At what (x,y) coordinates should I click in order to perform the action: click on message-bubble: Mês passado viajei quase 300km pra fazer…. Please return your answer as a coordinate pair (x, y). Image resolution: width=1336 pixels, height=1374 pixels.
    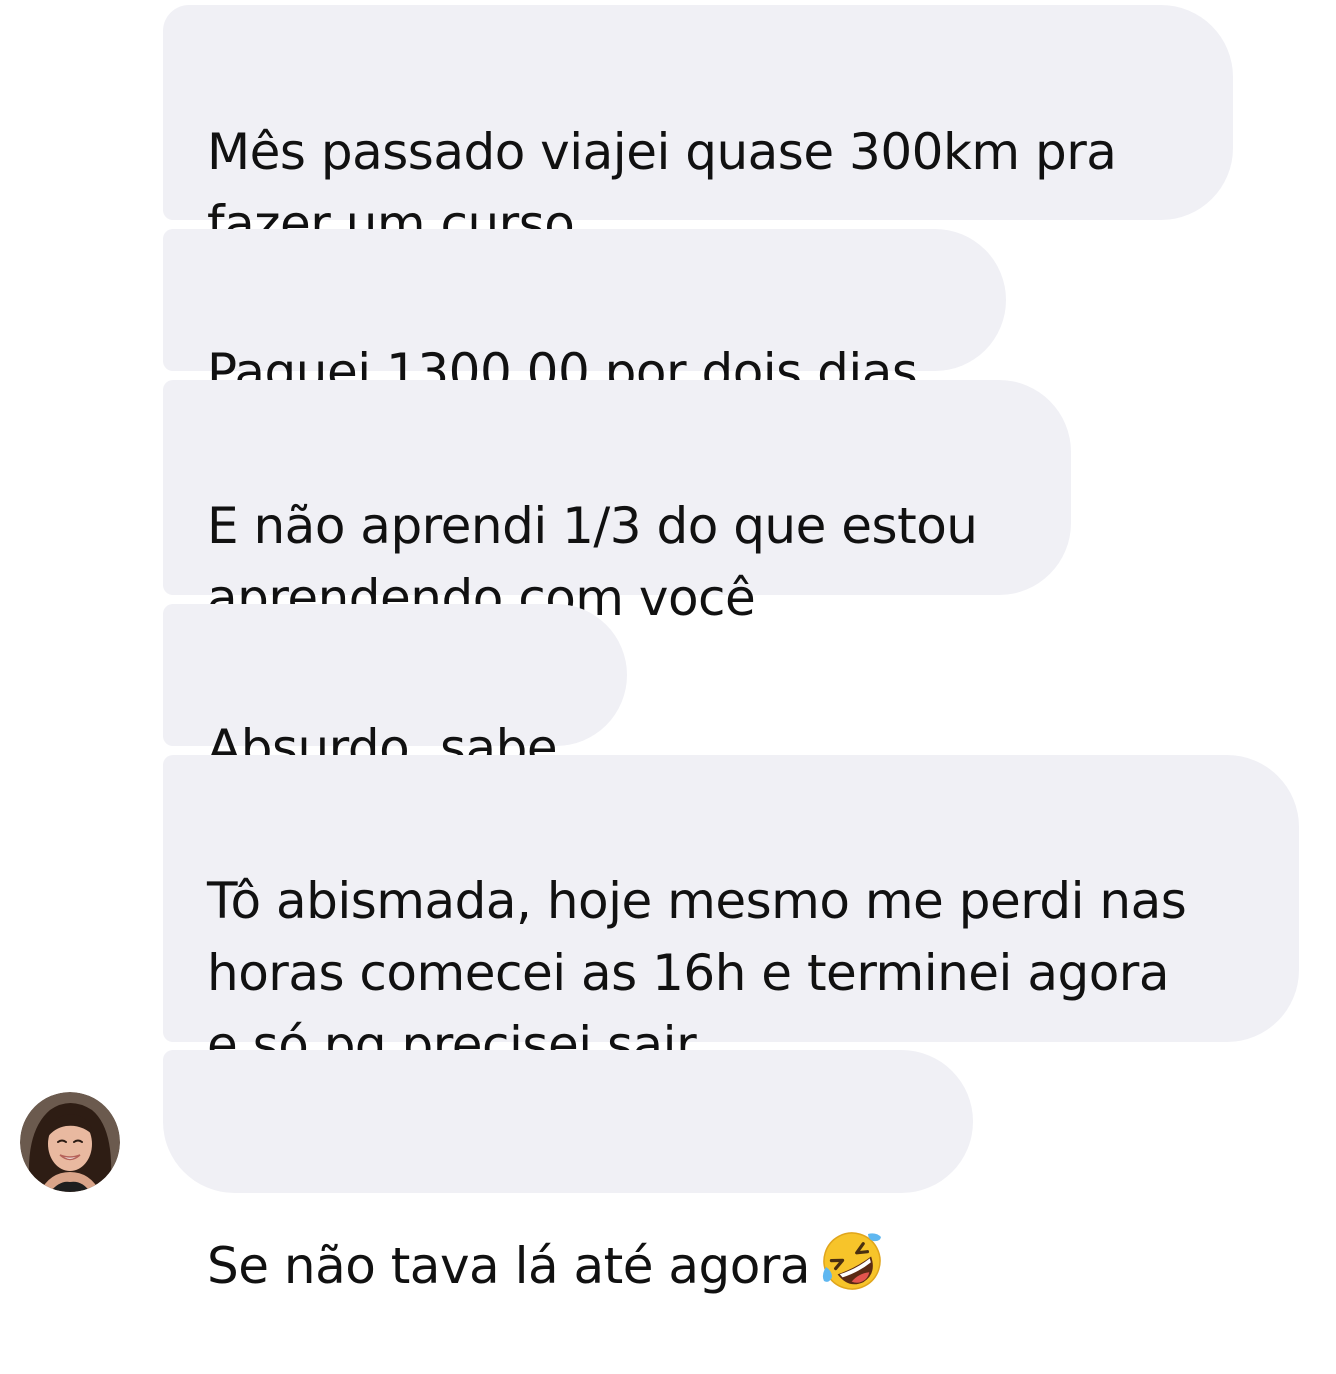
    Looking at the image, I should click on (698, 129).